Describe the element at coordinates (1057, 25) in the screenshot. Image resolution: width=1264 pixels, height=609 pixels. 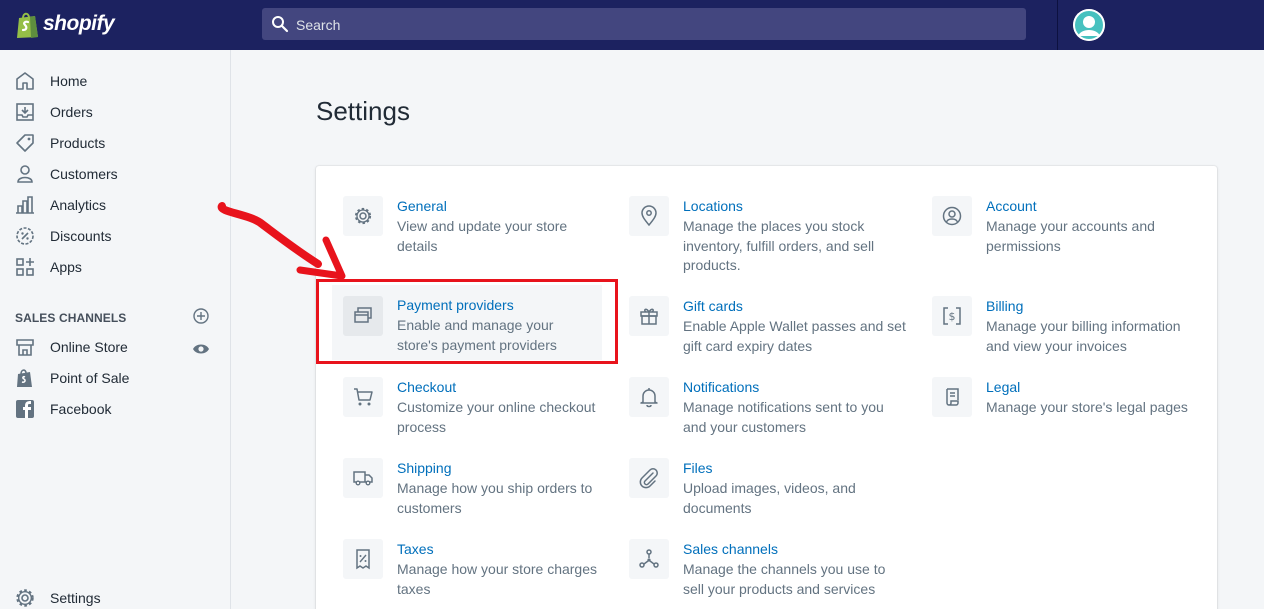
I see `topbar-divider` at that location.